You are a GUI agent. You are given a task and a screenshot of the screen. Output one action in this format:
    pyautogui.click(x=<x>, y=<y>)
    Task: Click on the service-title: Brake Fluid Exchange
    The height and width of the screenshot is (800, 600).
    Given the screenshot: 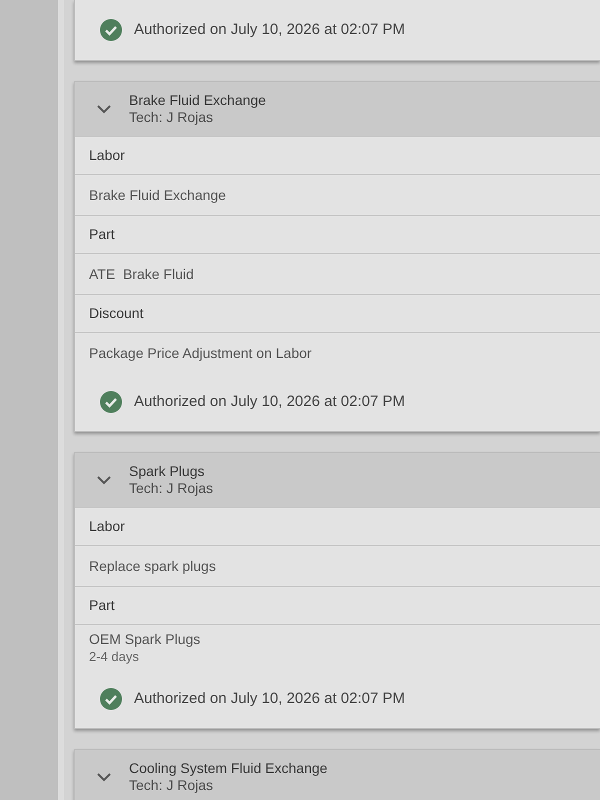 What is the action you would take?
    pyautogui.click(x=197, y=100)
    